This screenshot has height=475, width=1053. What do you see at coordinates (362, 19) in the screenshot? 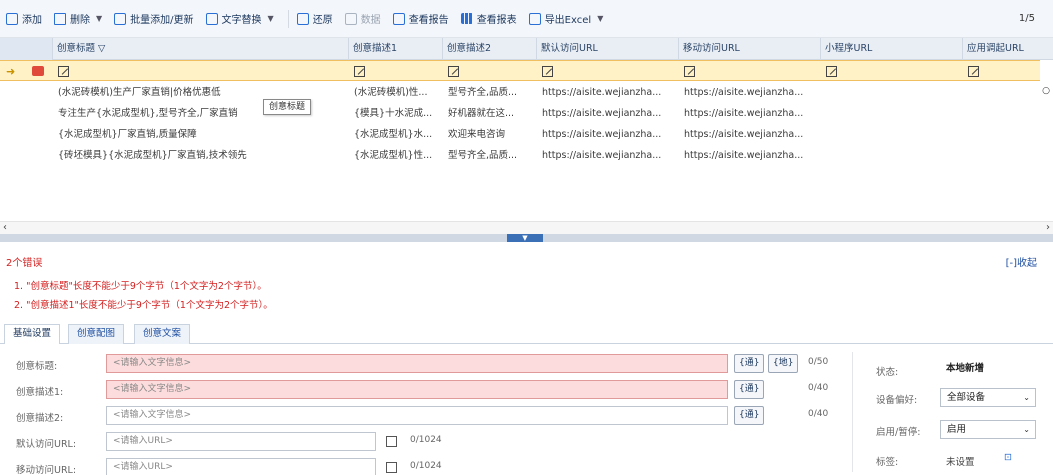
I see `stats-button: 数据` at bounding box center [362, 19].